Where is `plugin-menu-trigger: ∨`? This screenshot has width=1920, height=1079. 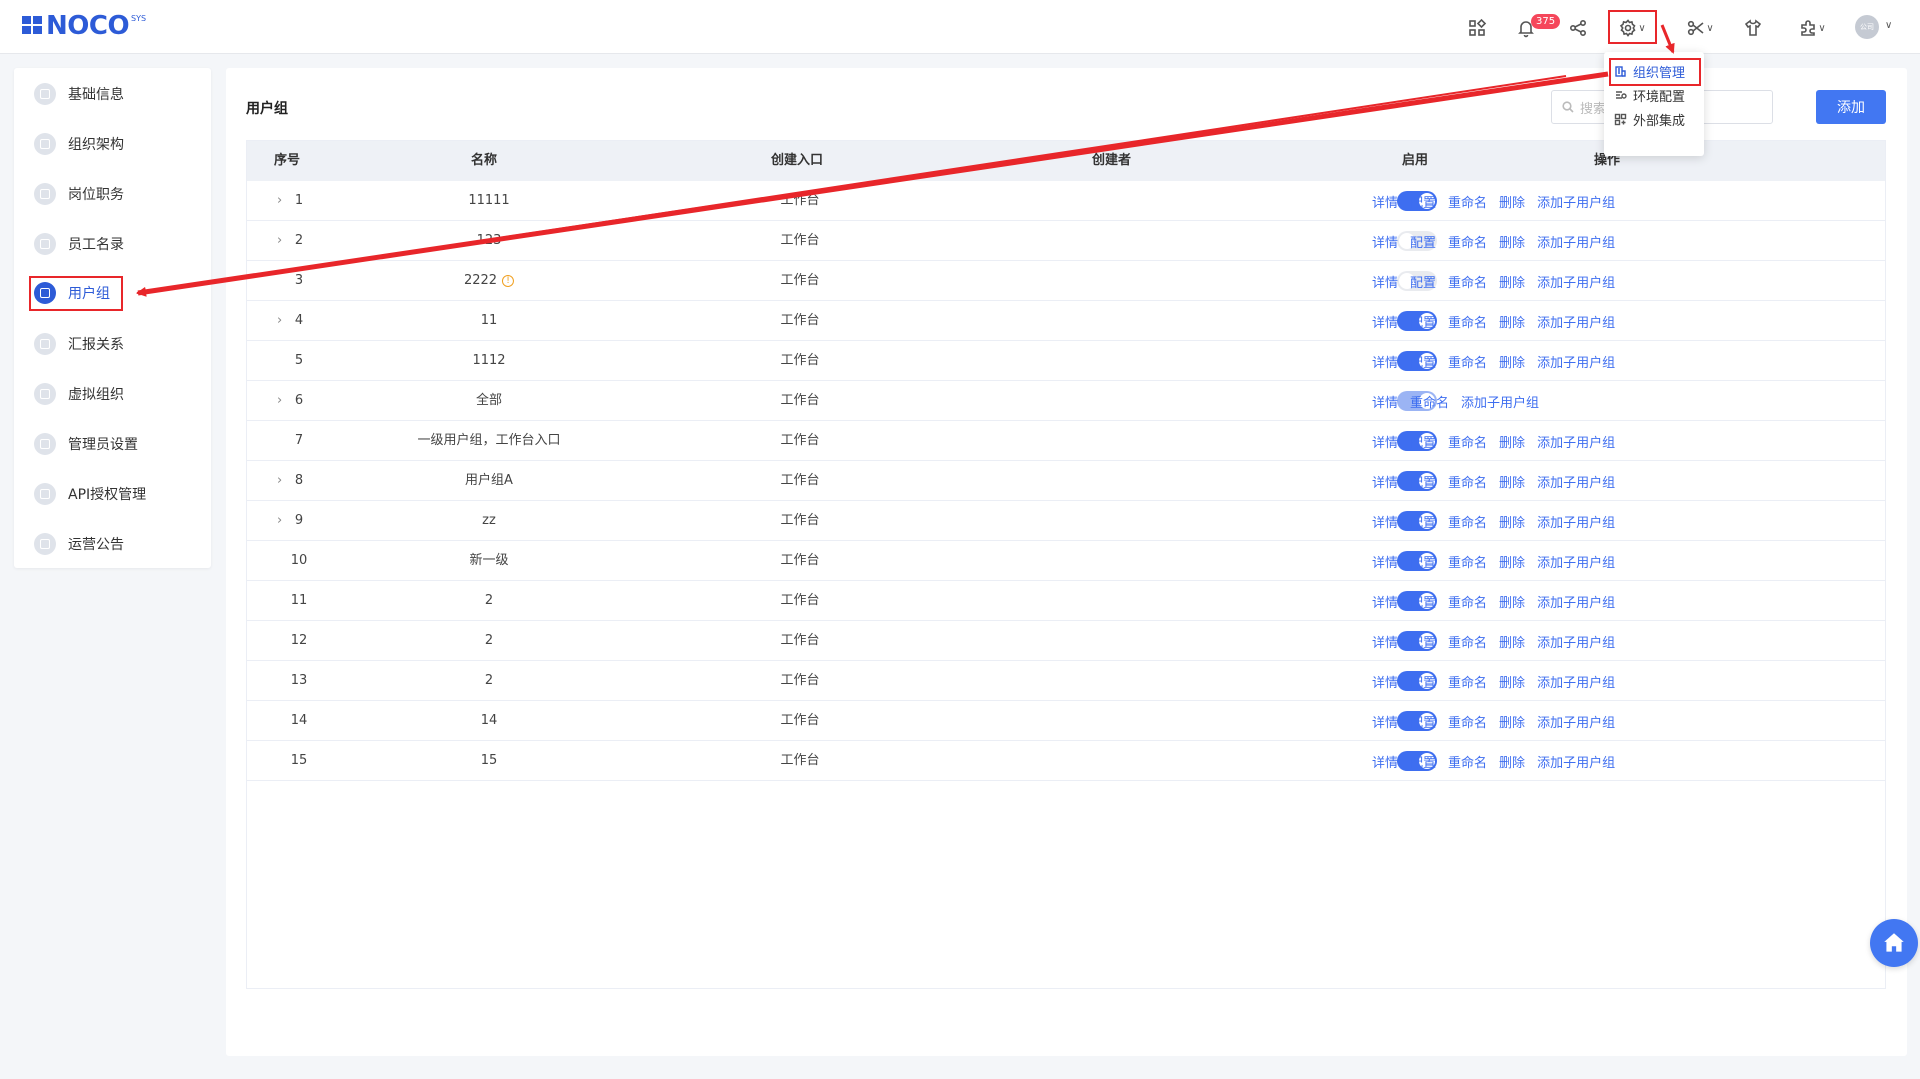
plugin-menu-trigger: ∨ is located at coordinates (1812, 28).